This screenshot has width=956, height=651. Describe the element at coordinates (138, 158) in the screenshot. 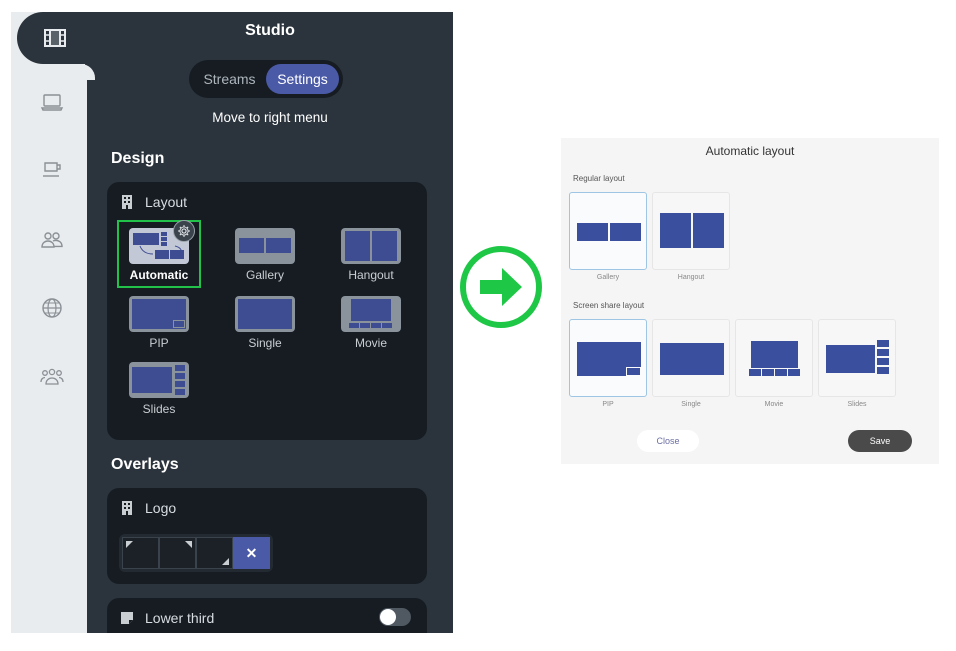

I see `design-heading: Design` at that location.